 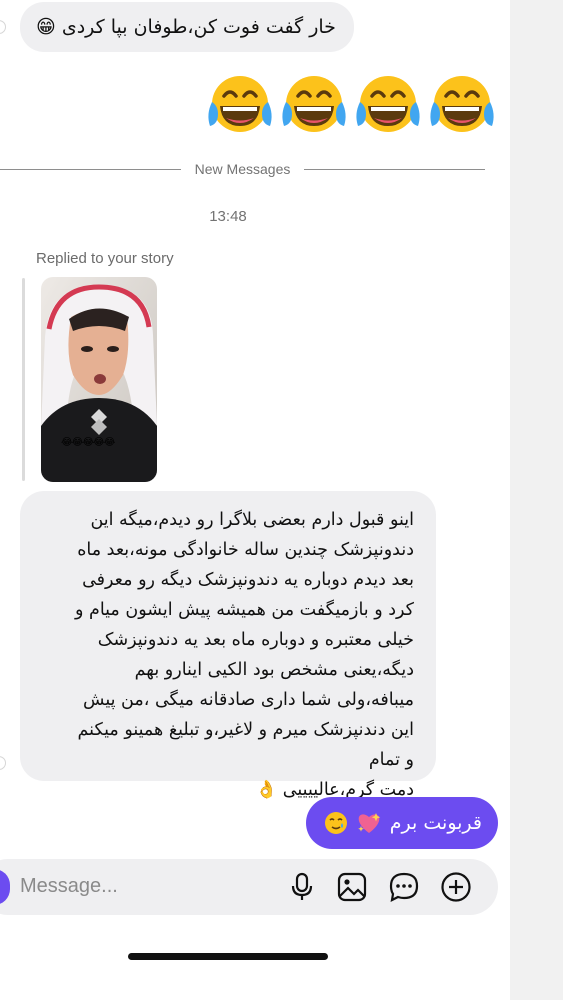 I want to click on emoji-message, so click(x=351, y=106).